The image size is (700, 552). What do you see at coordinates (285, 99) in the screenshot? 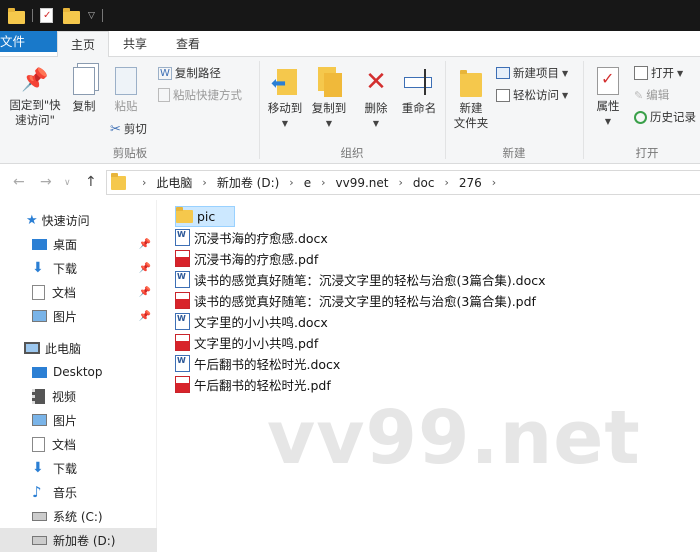
I see `move-to-button: ⬅ 移动到 ▼` at bounding box center [285, 99].